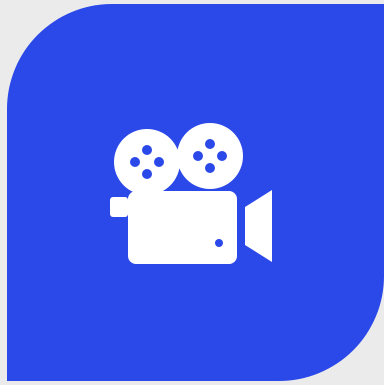 The image size is (384, 385). What do you see at coordinates (210, 156) in the screenshot?
I see `camera-reel-right` at bounding box center [210, 156].